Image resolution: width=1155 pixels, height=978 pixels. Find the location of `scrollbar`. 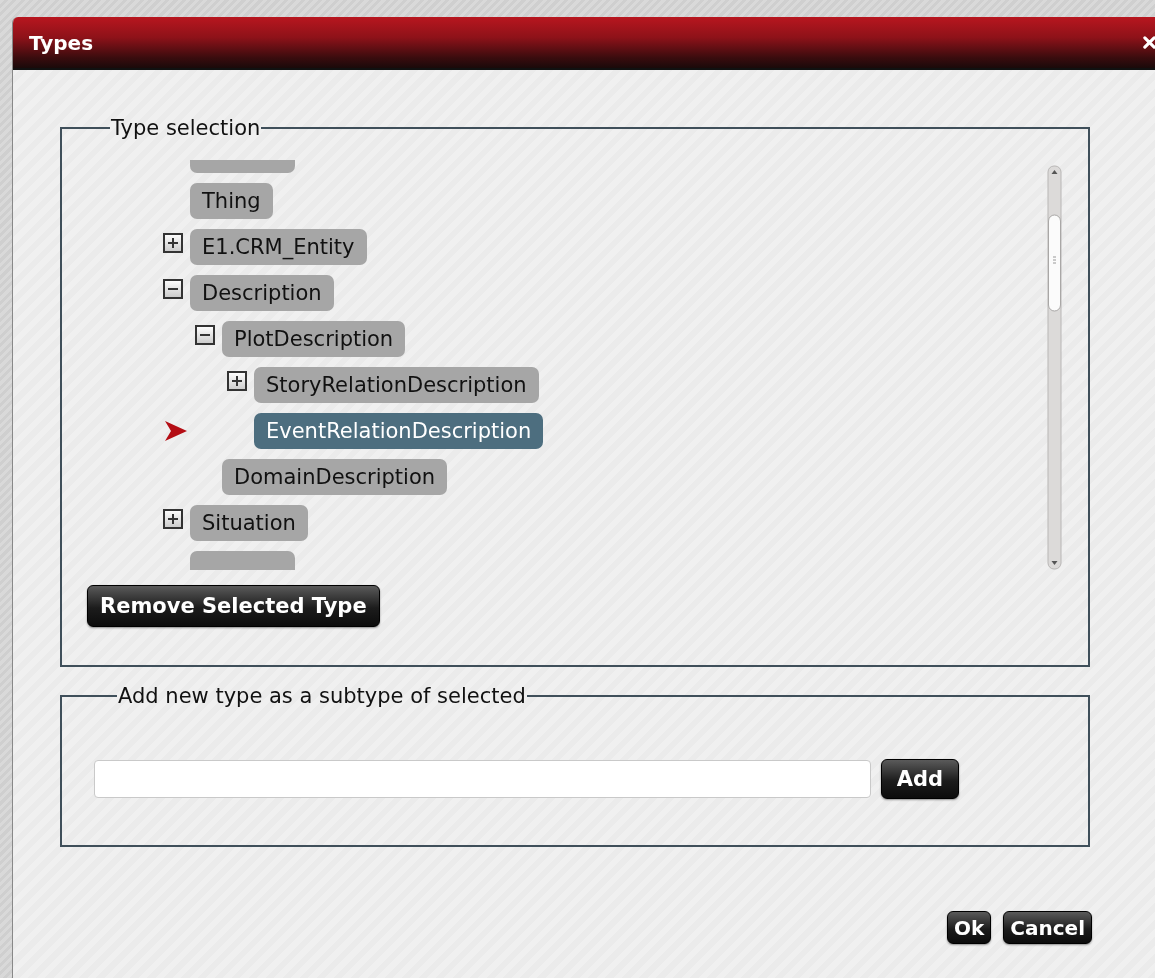

scrollbar is located at coordinates (1054, 367).